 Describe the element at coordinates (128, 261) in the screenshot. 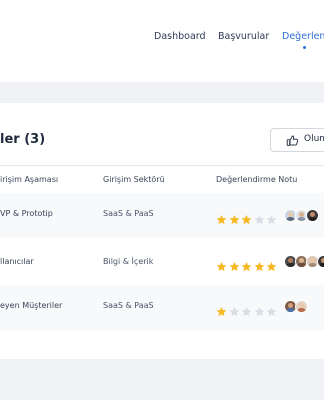

I see `sector-cell: Bilgi & İçerik` at that location.